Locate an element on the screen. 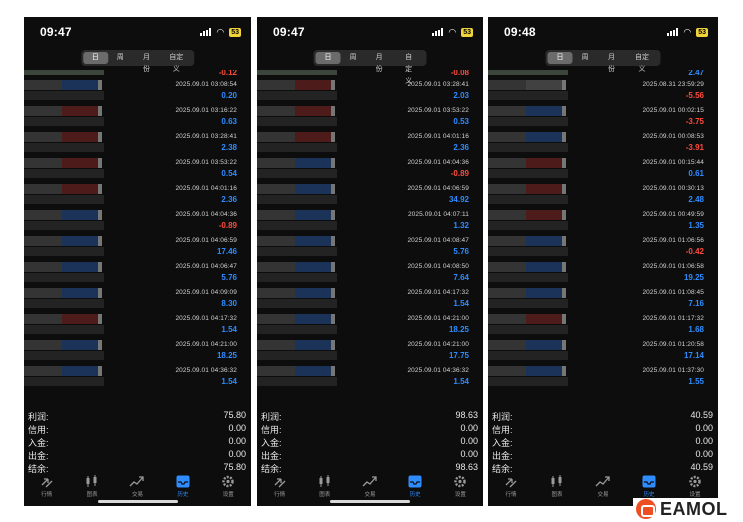 Image resolution: width=743 pixels, height=522 pixels. trade-row: 2025.09.01 04:07:11 1.32 is located at coordinates (370, 220).